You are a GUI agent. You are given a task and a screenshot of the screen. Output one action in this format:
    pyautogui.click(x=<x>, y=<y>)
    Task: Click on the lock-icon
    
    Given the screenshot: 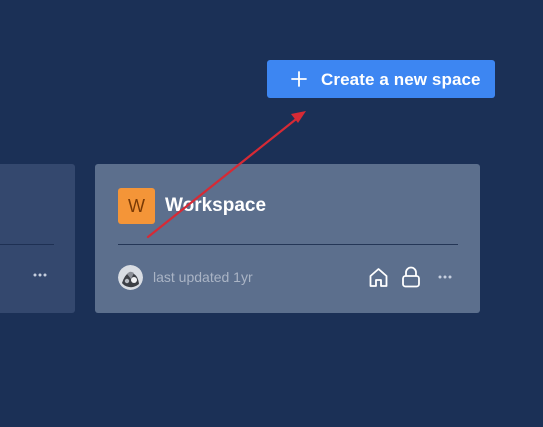 What is the action you would take?
    pyautogui.click(x=411, y=277)
    